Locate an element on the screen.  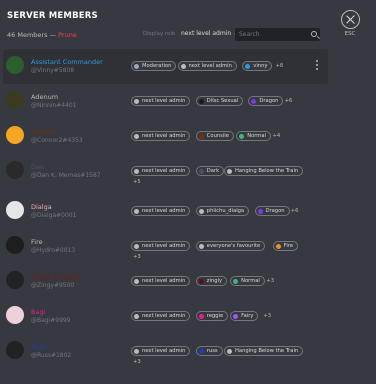
member-name: Fire is located at coordinates (37, 242).